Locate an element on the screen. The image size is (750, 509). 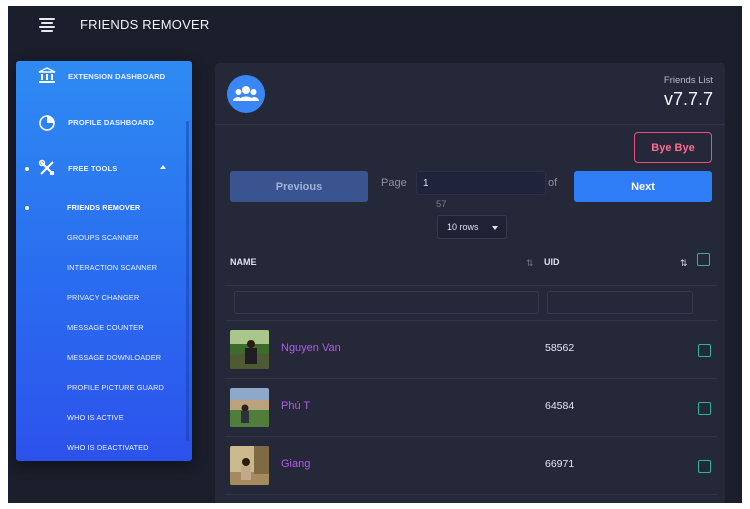
sidebar-subitem-groups-scanner: GROUPS SCANNER is located at coordinates (101, 239).